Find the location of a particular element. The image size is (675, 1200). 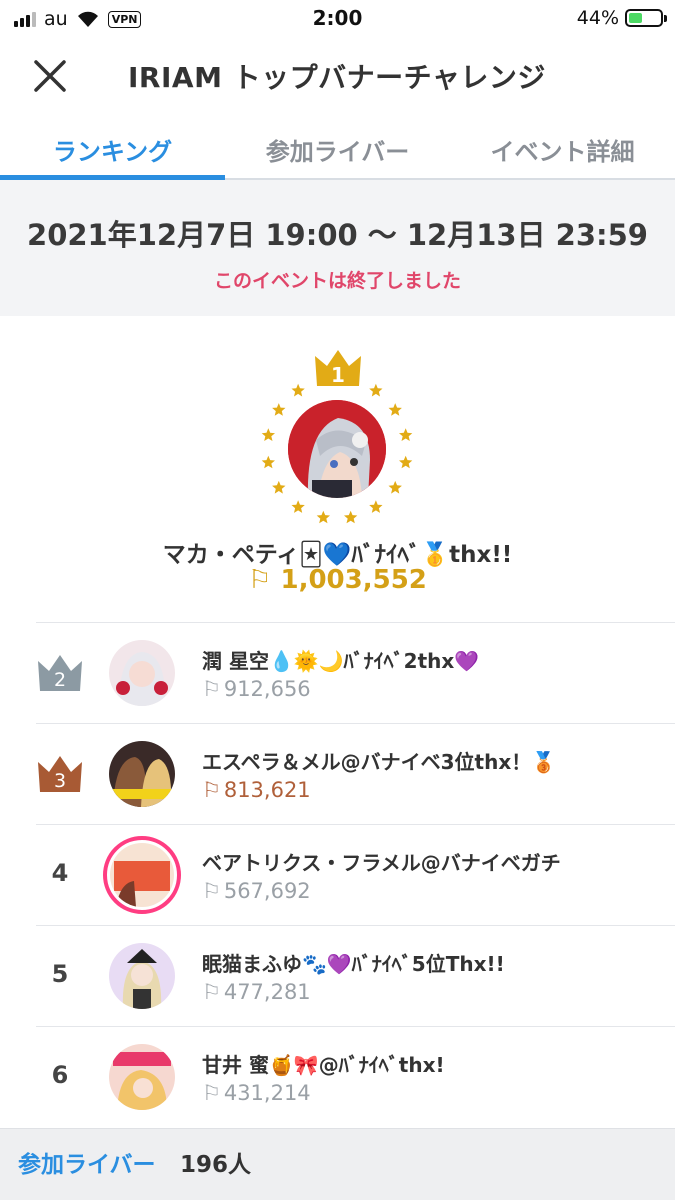

score-value: 567,692 is located at coordinates (267, 891).